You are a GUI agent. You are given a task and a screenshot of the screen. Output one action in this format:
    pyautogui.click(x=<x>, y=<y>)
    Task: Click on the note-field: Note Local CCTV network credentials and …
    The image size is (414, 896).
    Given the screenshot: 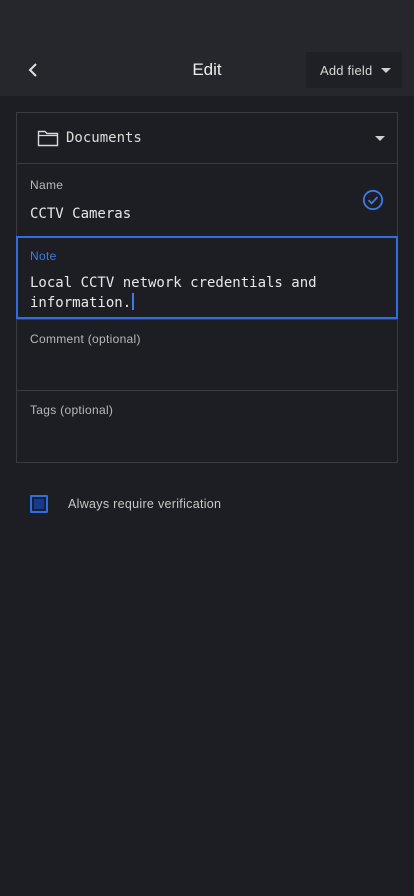 What is the action you would take?
    pyautogui.click(x=207, y=277)
    